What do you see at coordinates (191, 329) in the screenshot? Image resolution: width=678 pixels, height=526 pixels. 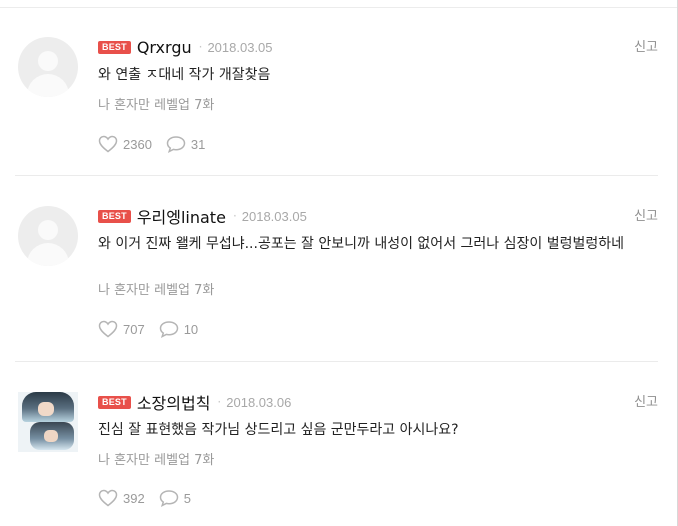 I see `reply-count: 10` at bounding box center [191, 329].